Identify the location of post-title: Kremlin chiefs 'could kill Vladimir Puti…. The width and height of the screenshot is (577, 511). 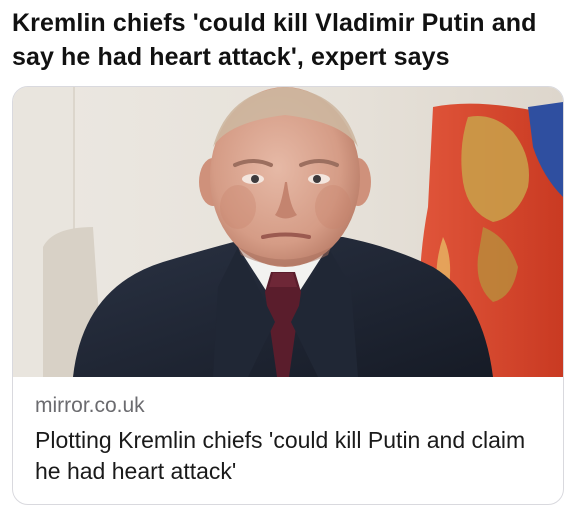
(274, 40).